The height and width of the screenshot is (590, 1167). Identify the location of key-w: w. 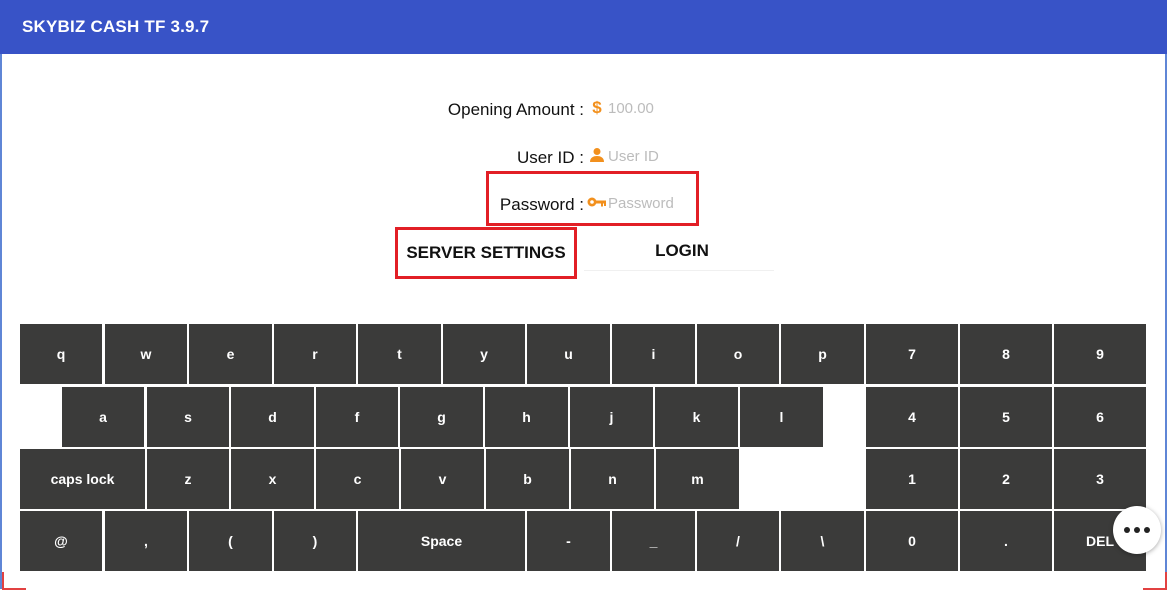
(146, 354).